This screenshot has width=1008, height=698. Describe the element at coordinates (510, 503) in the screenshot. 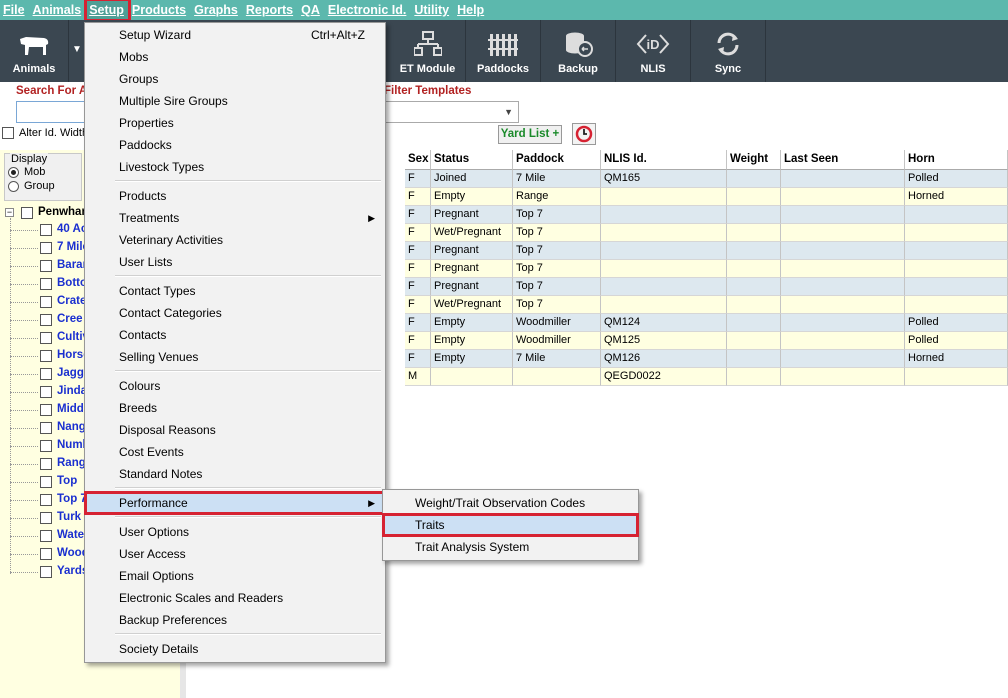

I see `submenu-item-weight-trait-observation-codes: Weight/Trait Observation Codes` at that location.